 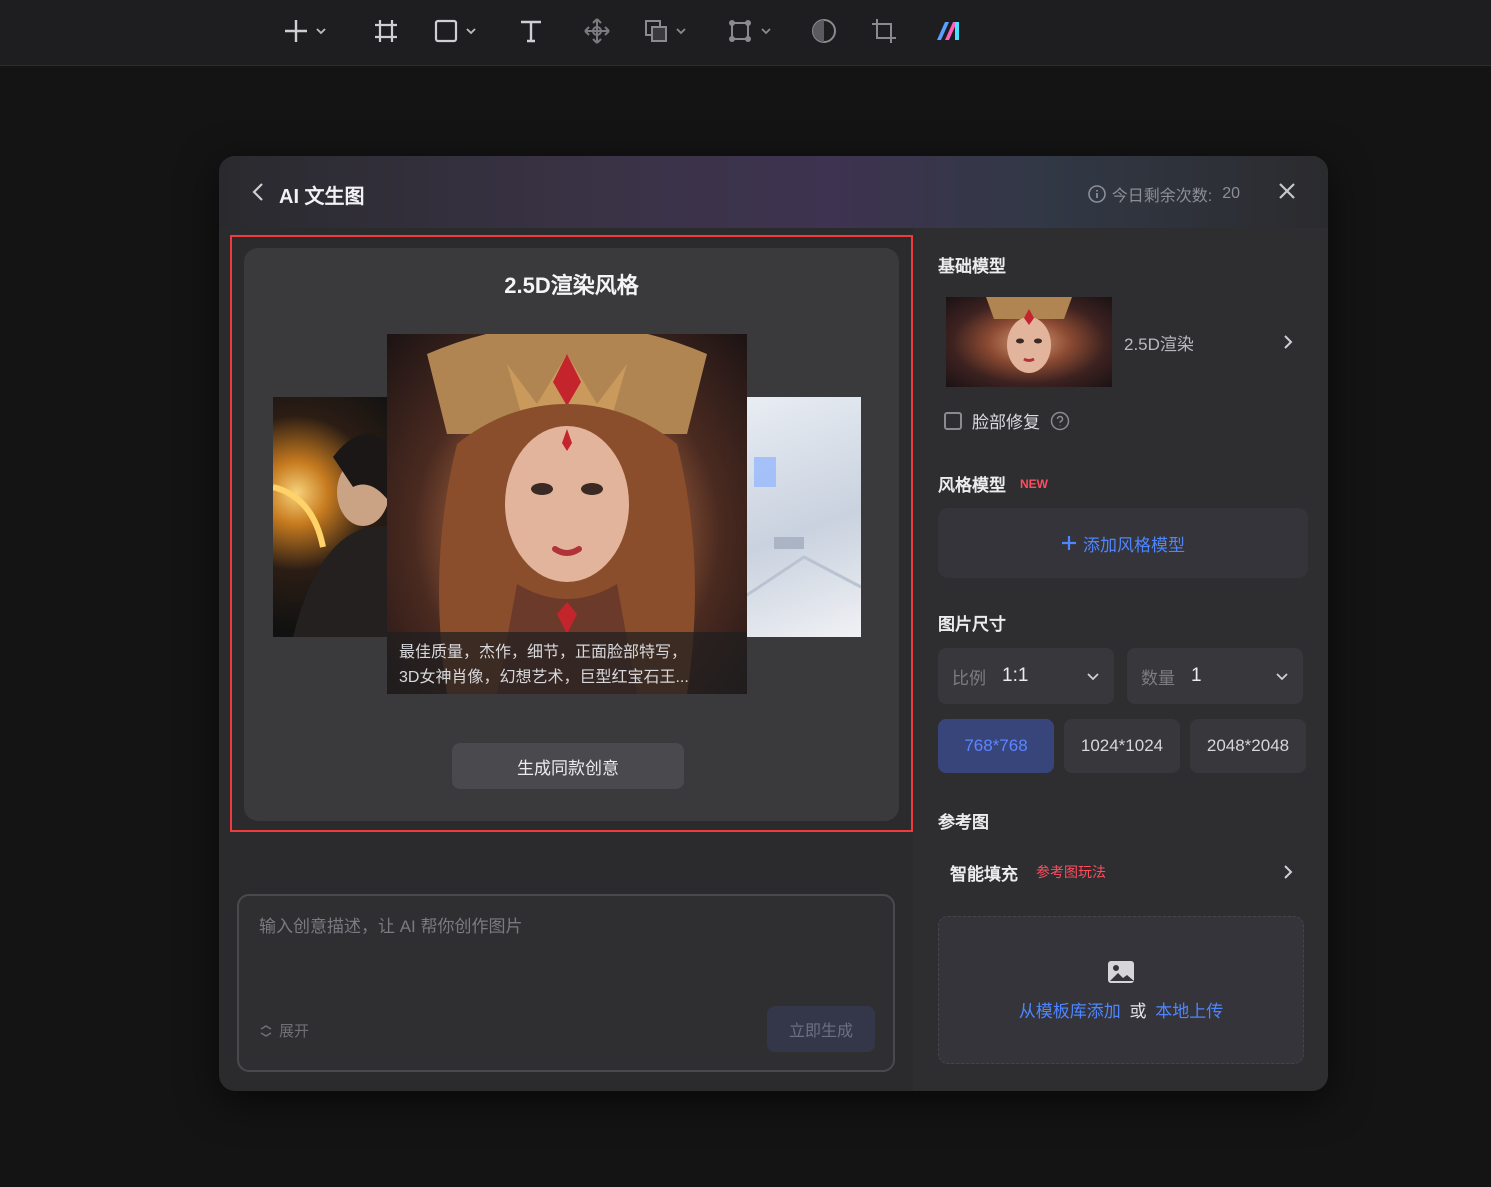 I want to click on crop-icon, so click(x=884, y=31).